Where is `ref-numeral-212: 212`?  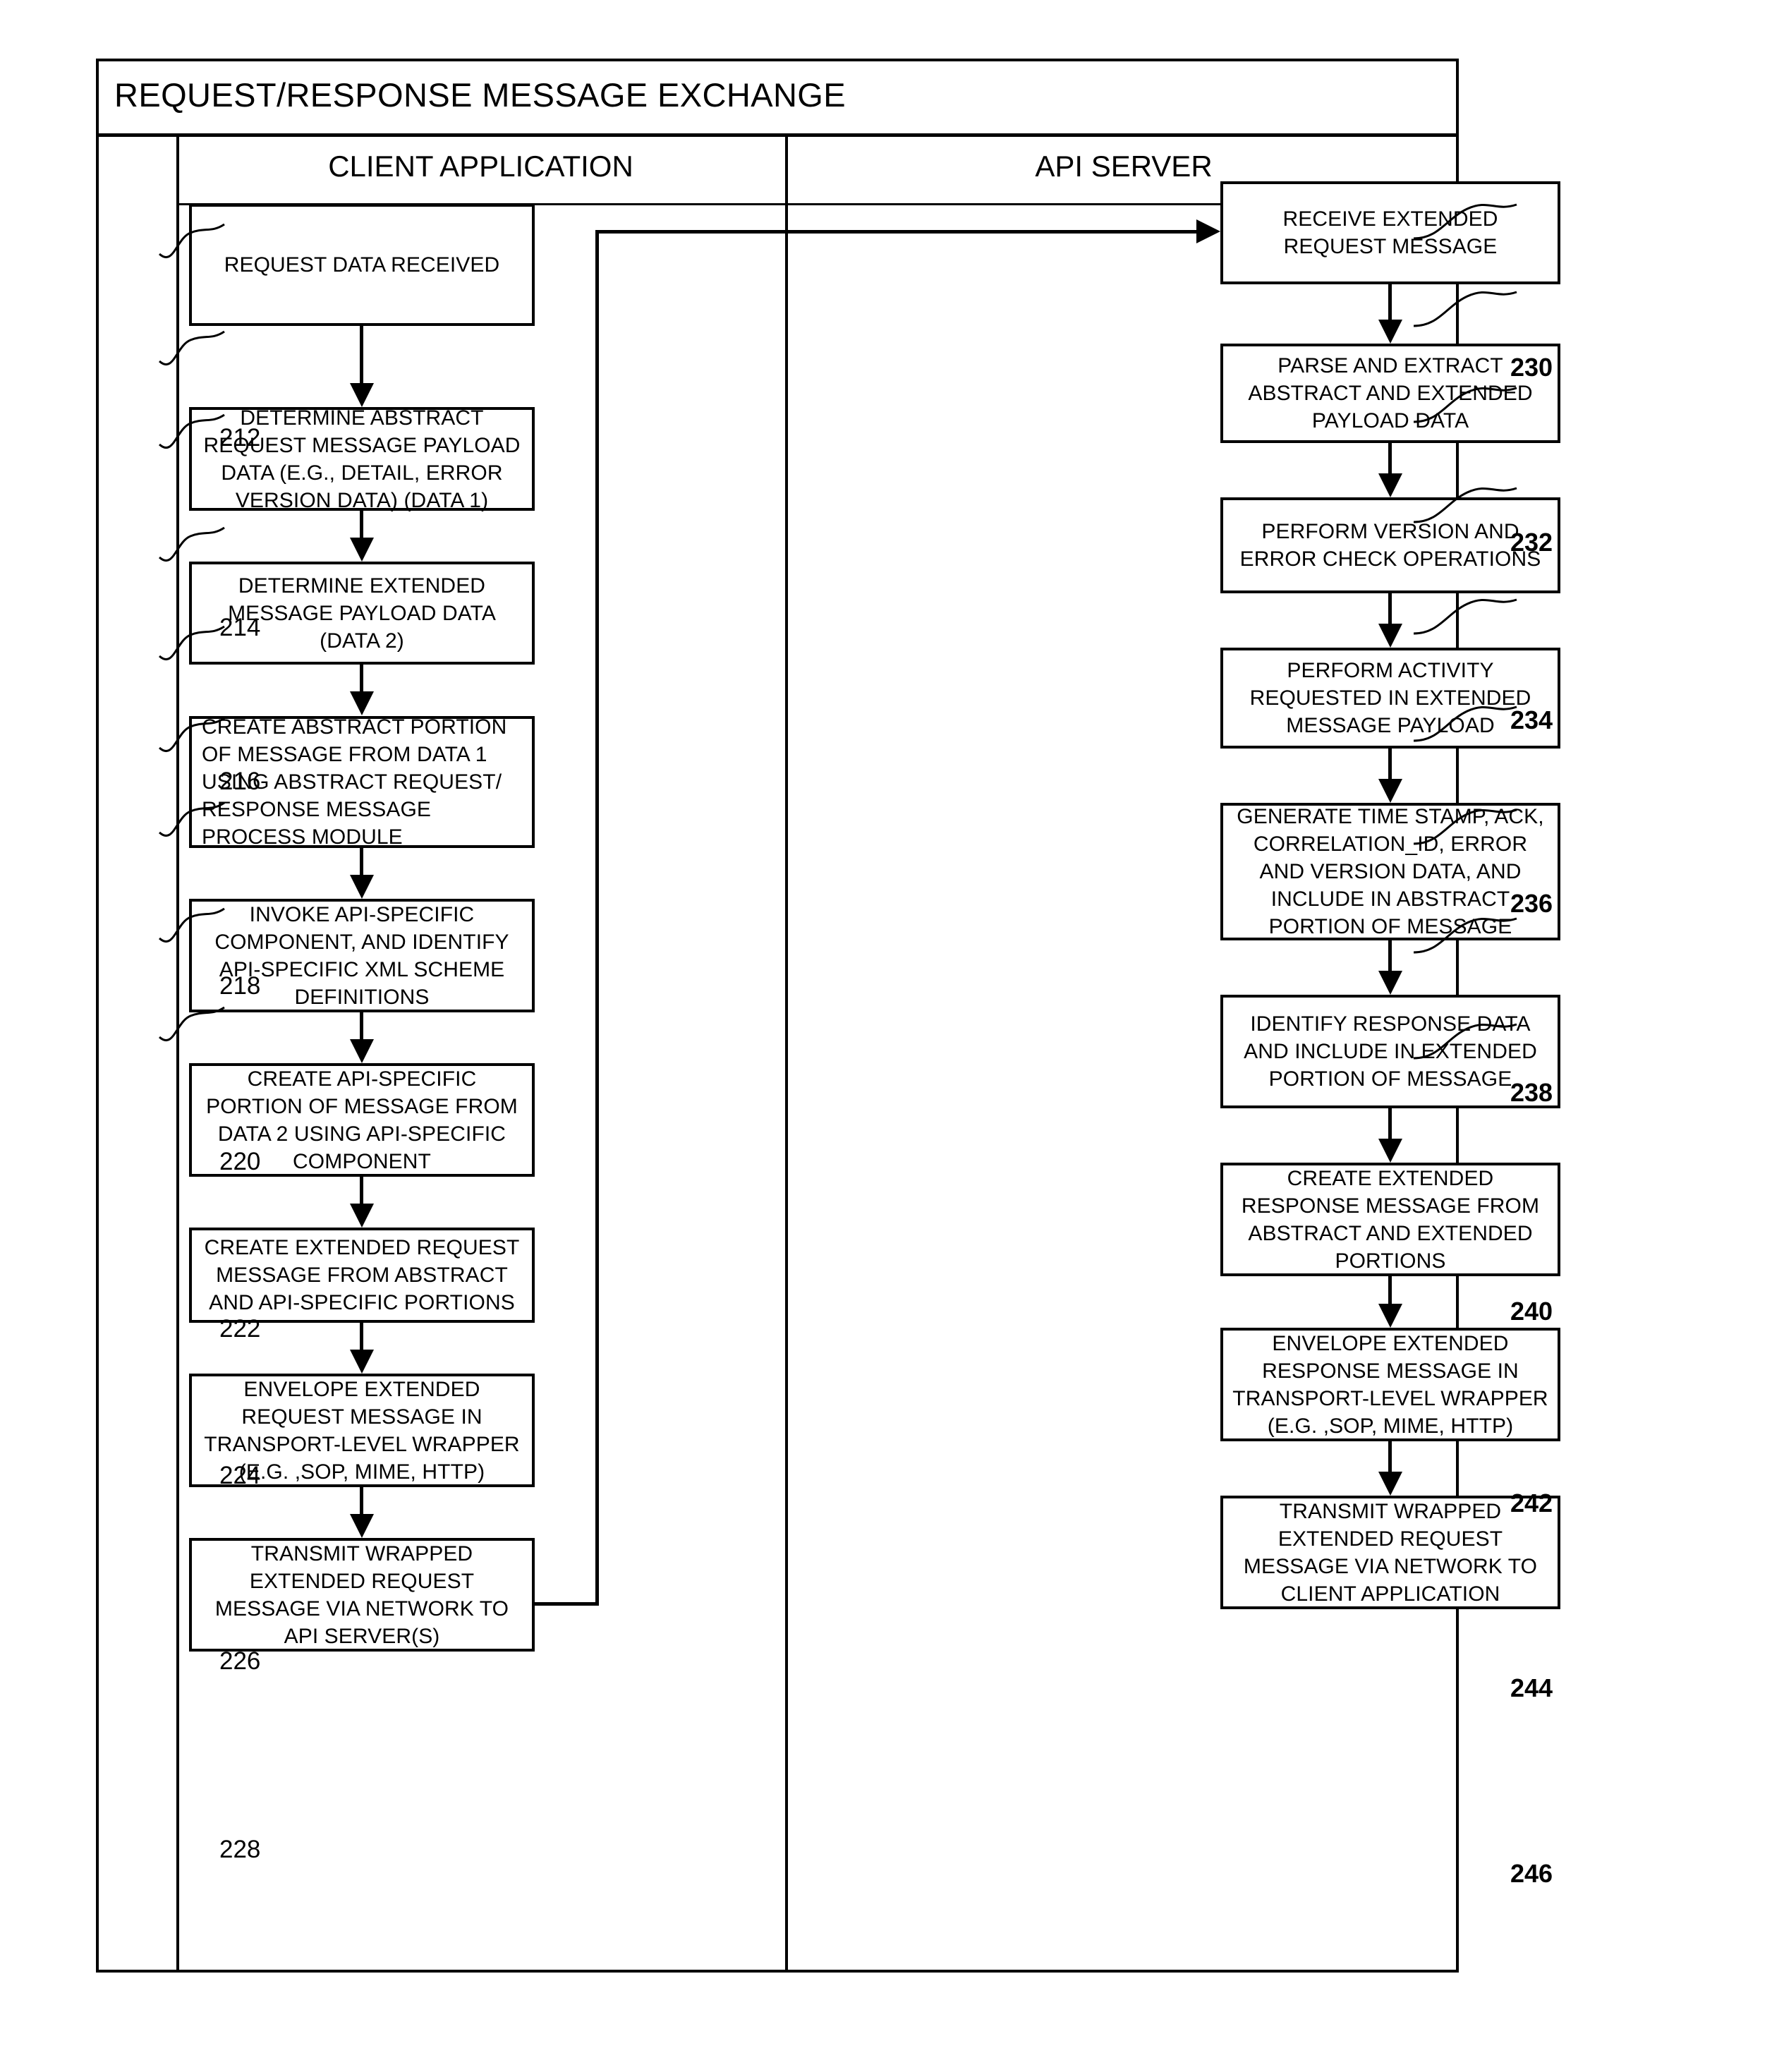
ref-numeral-212: 212 is located at coordinates (240, 438).